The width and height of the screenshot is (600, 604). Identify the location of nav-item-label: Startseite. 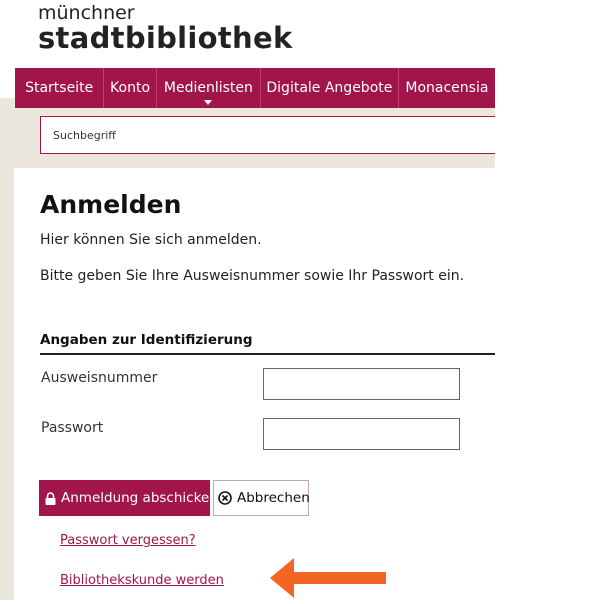
(59, 88).